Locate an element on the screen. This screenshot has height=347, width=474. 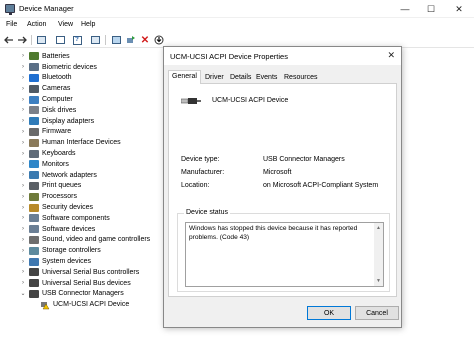
minimize-button: — is located at coordinates (405, 9).